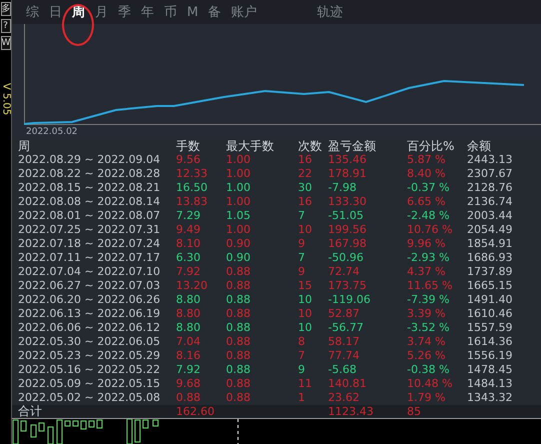 The image size is (541, 444). I want to click on table-cell-text: -51.05, so click(346, 216).